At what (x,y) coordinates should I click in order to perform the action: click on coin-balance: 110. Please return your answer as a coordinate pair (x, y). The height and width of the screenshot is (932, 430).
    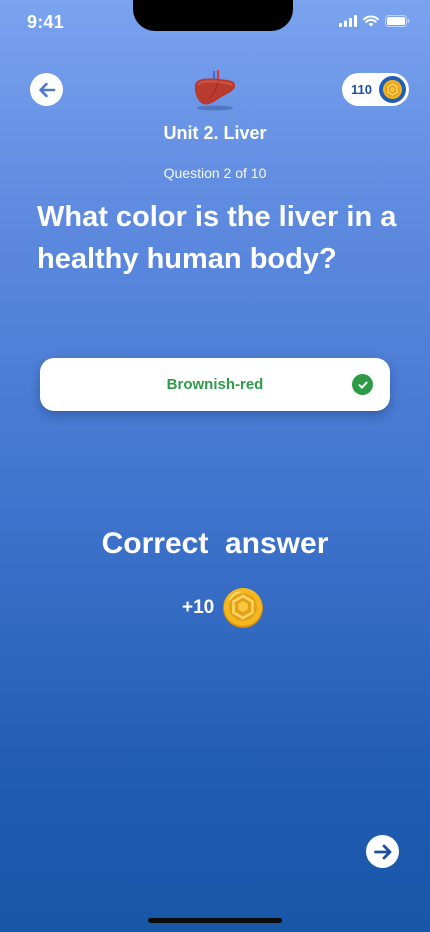
    Looking at the image, I should click on (375, 89).